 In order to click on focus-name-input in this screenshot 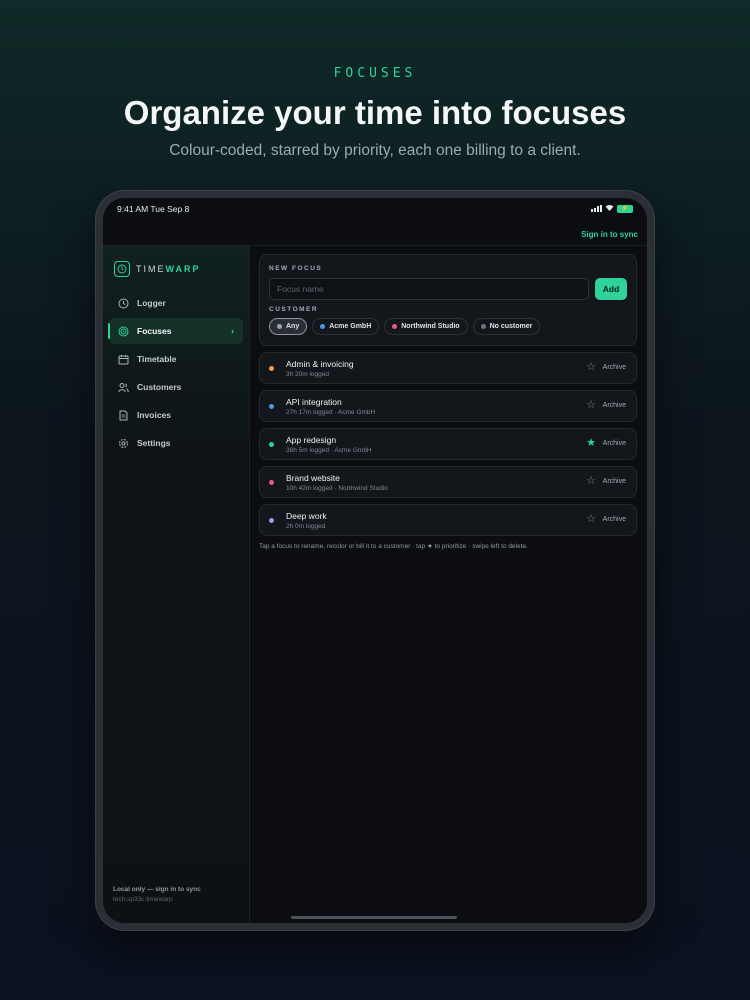, I will do `click(429, 289)`.